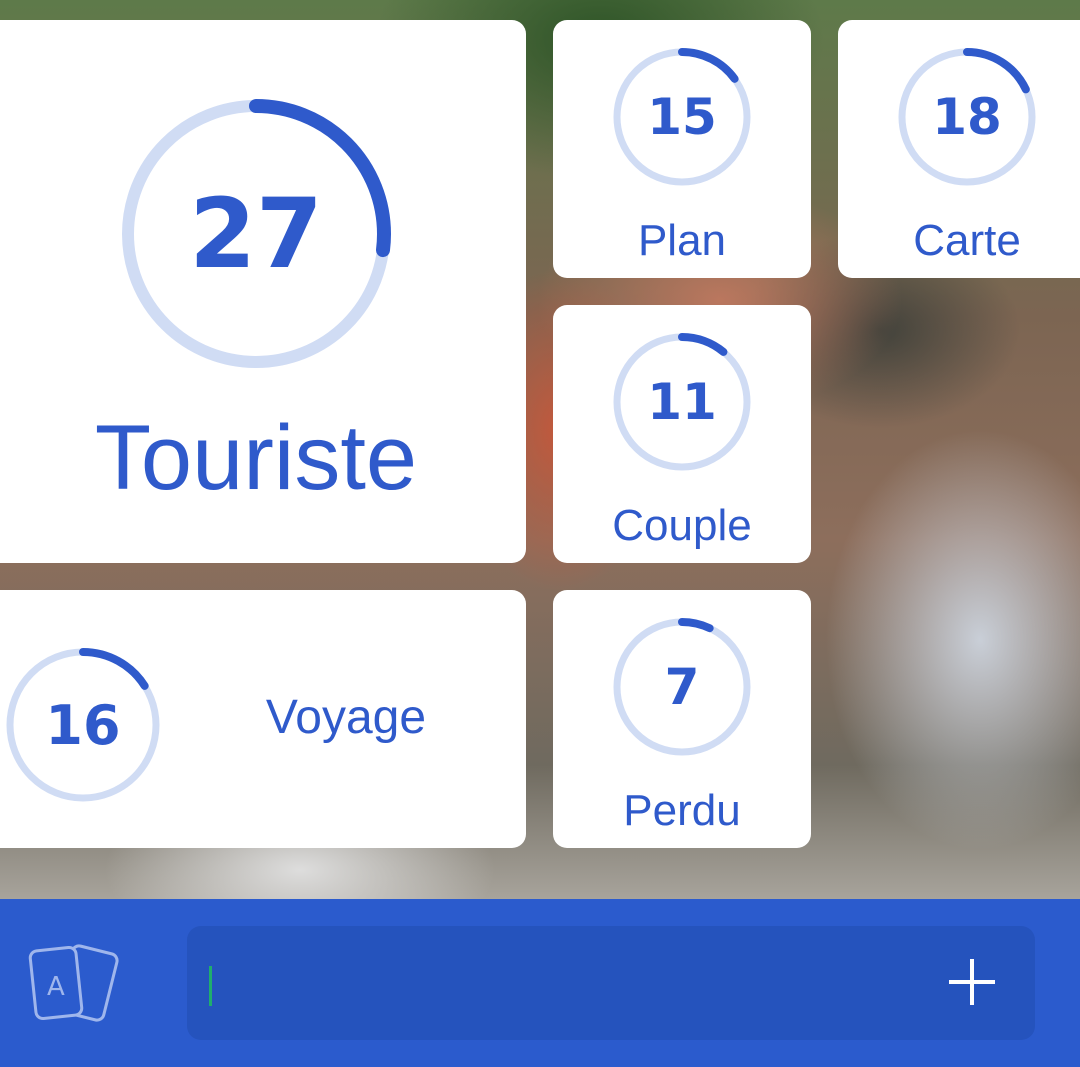  I want to click on tile-count: 15, so click(682, 117).